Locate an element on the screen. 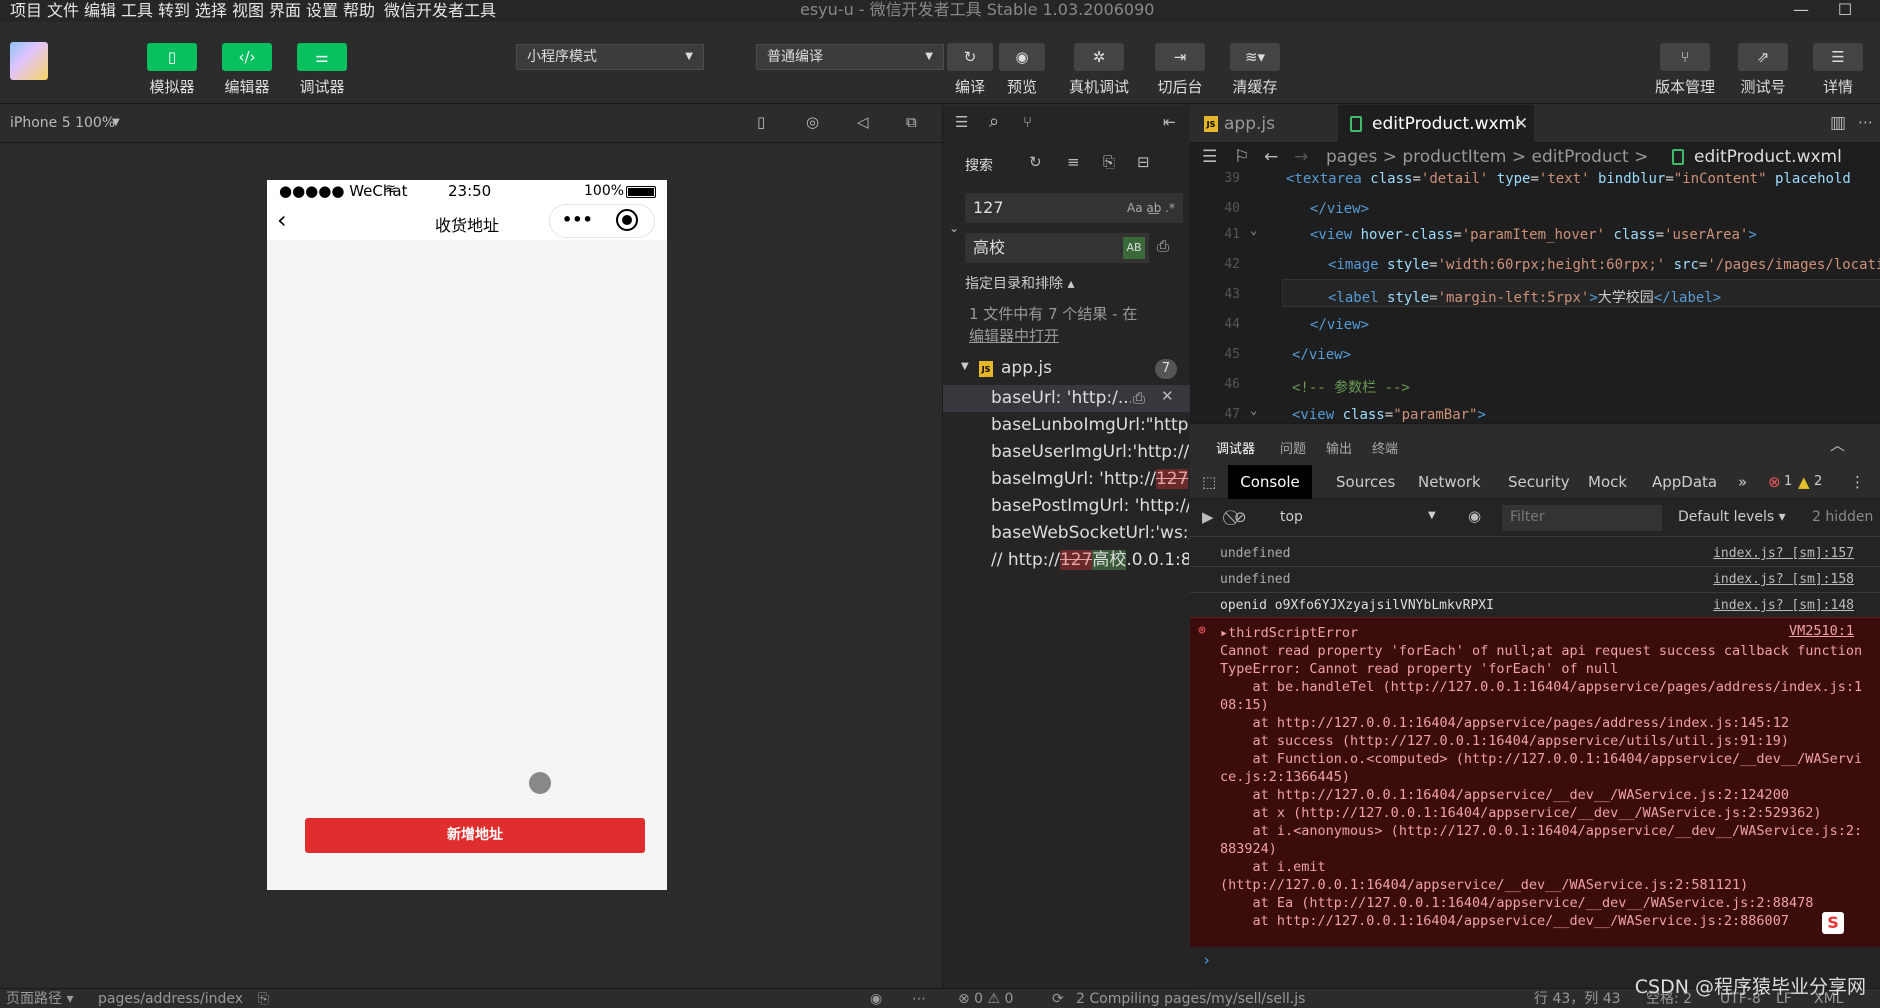 The image size is (1880, 1008). tab-debugger: 调试器 is located at coordinates (1235, 447).